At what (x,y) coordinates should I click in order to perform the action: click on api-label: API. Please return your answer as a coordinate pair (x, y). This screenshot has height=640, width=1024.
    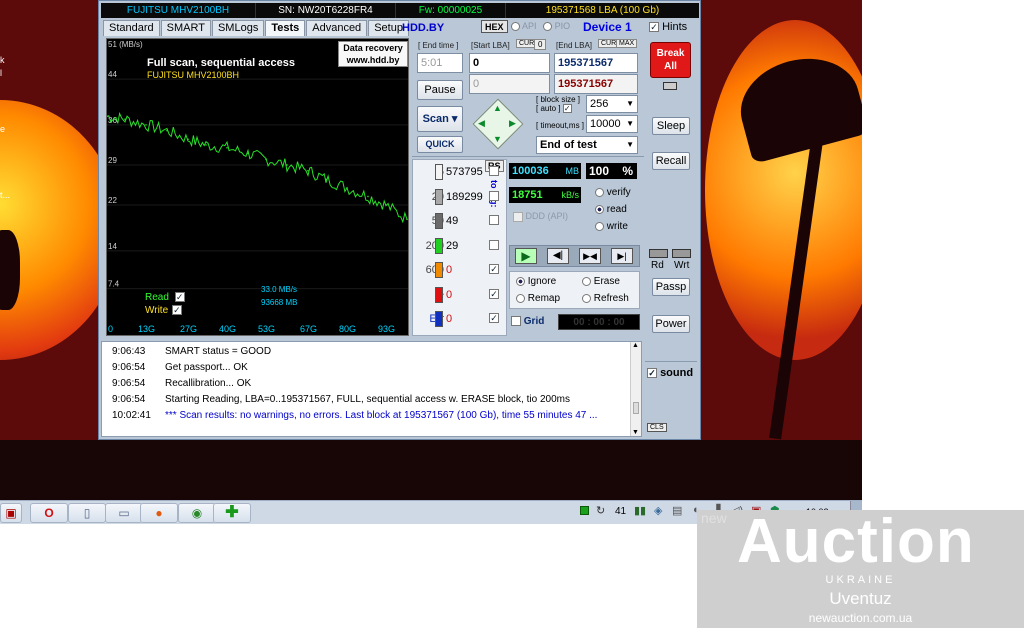
    Looking at the image, I should click on (529, 26).